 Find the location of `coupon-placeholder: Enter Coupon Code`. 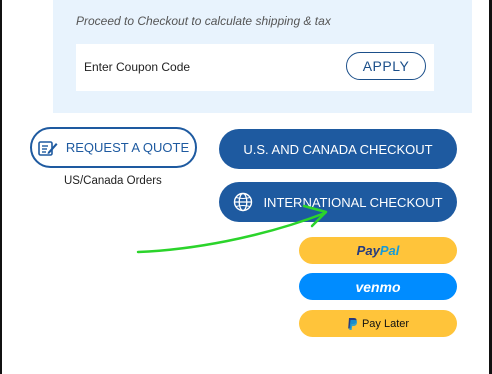

coupon-placeholder: Enter Coupon Code is located at coordinates (137, 67).